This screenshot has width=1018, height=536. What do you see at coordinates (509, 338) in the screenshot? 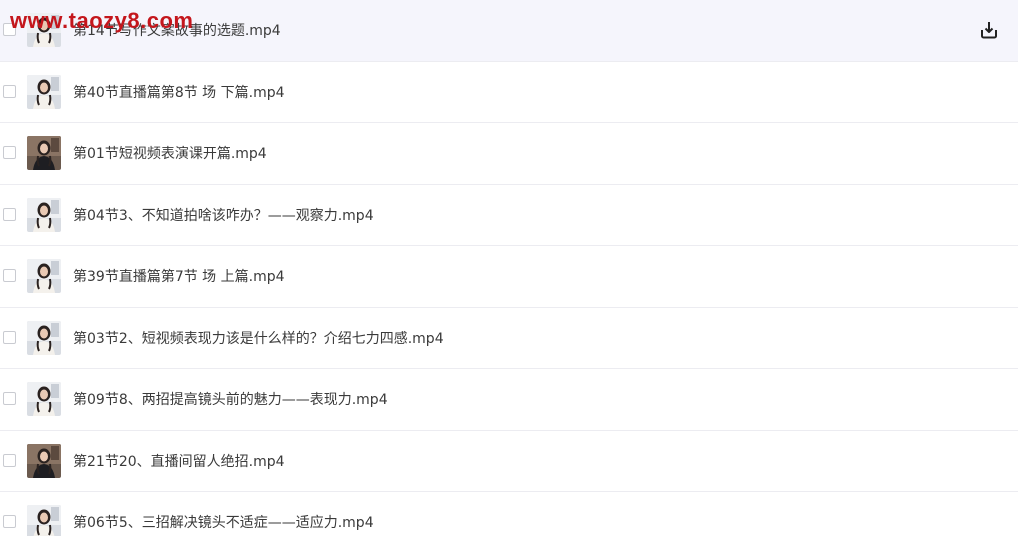
I see `file-row: 第03节2、短视频表现力该是什么样的？介绍七力四感.mp4` at bounding box center [509, 338].